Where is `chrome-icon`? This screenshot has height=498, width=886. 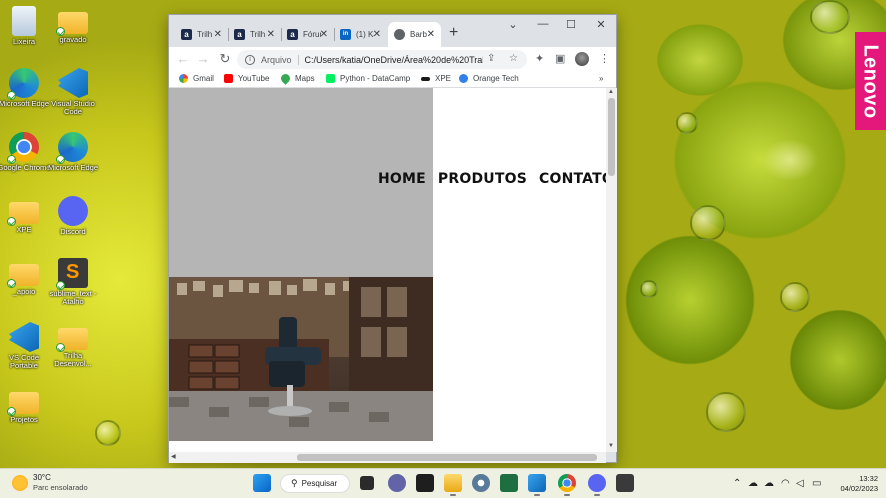 chrome-icon is located at coordinates (23, 148).